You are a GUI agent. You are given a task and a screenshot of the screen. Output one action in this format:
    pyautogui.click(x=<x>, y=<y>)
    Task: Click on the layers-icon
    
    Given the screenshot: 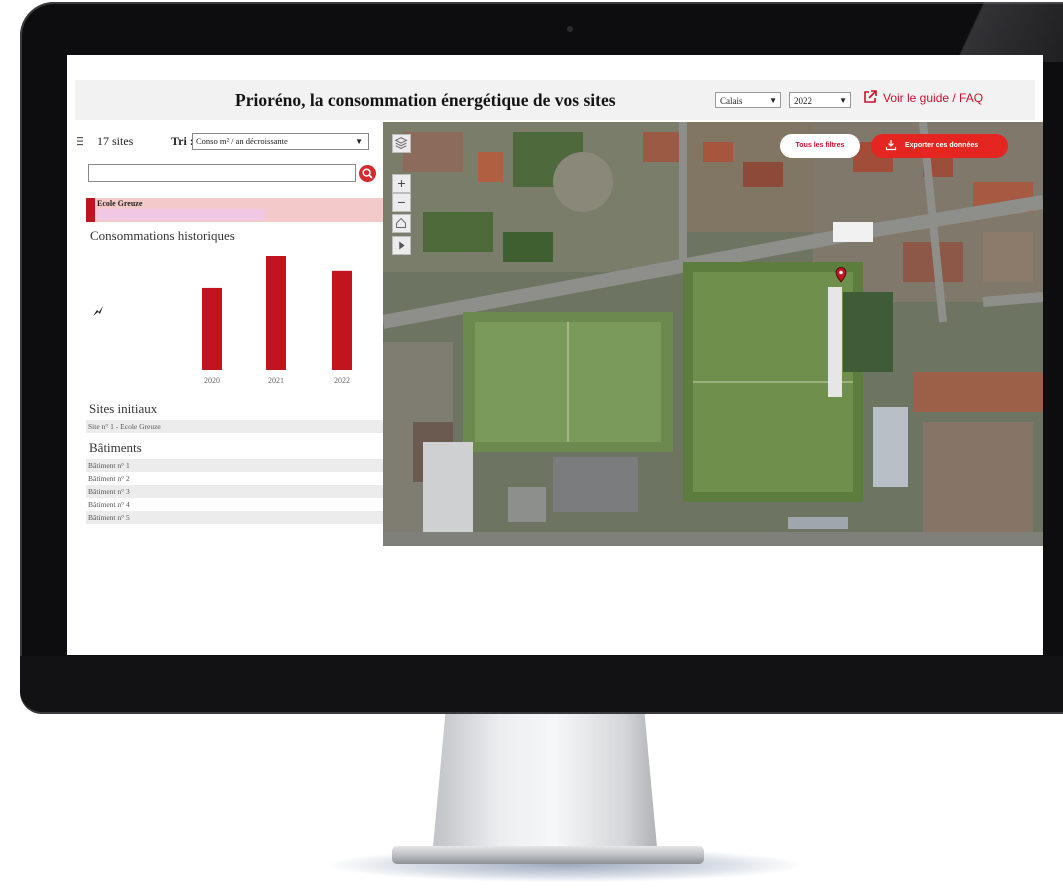 What is the action you would take?
    pyautogui.click(x=401, y=143)
    